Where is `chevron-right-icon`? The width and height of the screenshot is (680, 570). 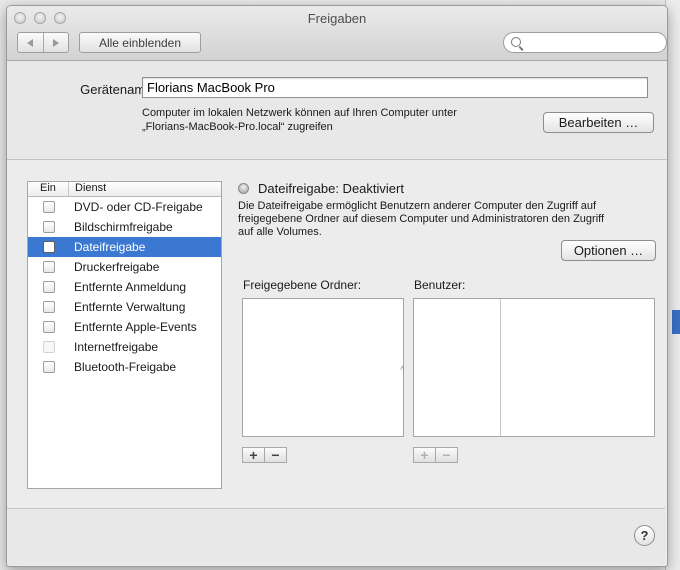
chevron-right-icon is located at coordinates (55, 42).